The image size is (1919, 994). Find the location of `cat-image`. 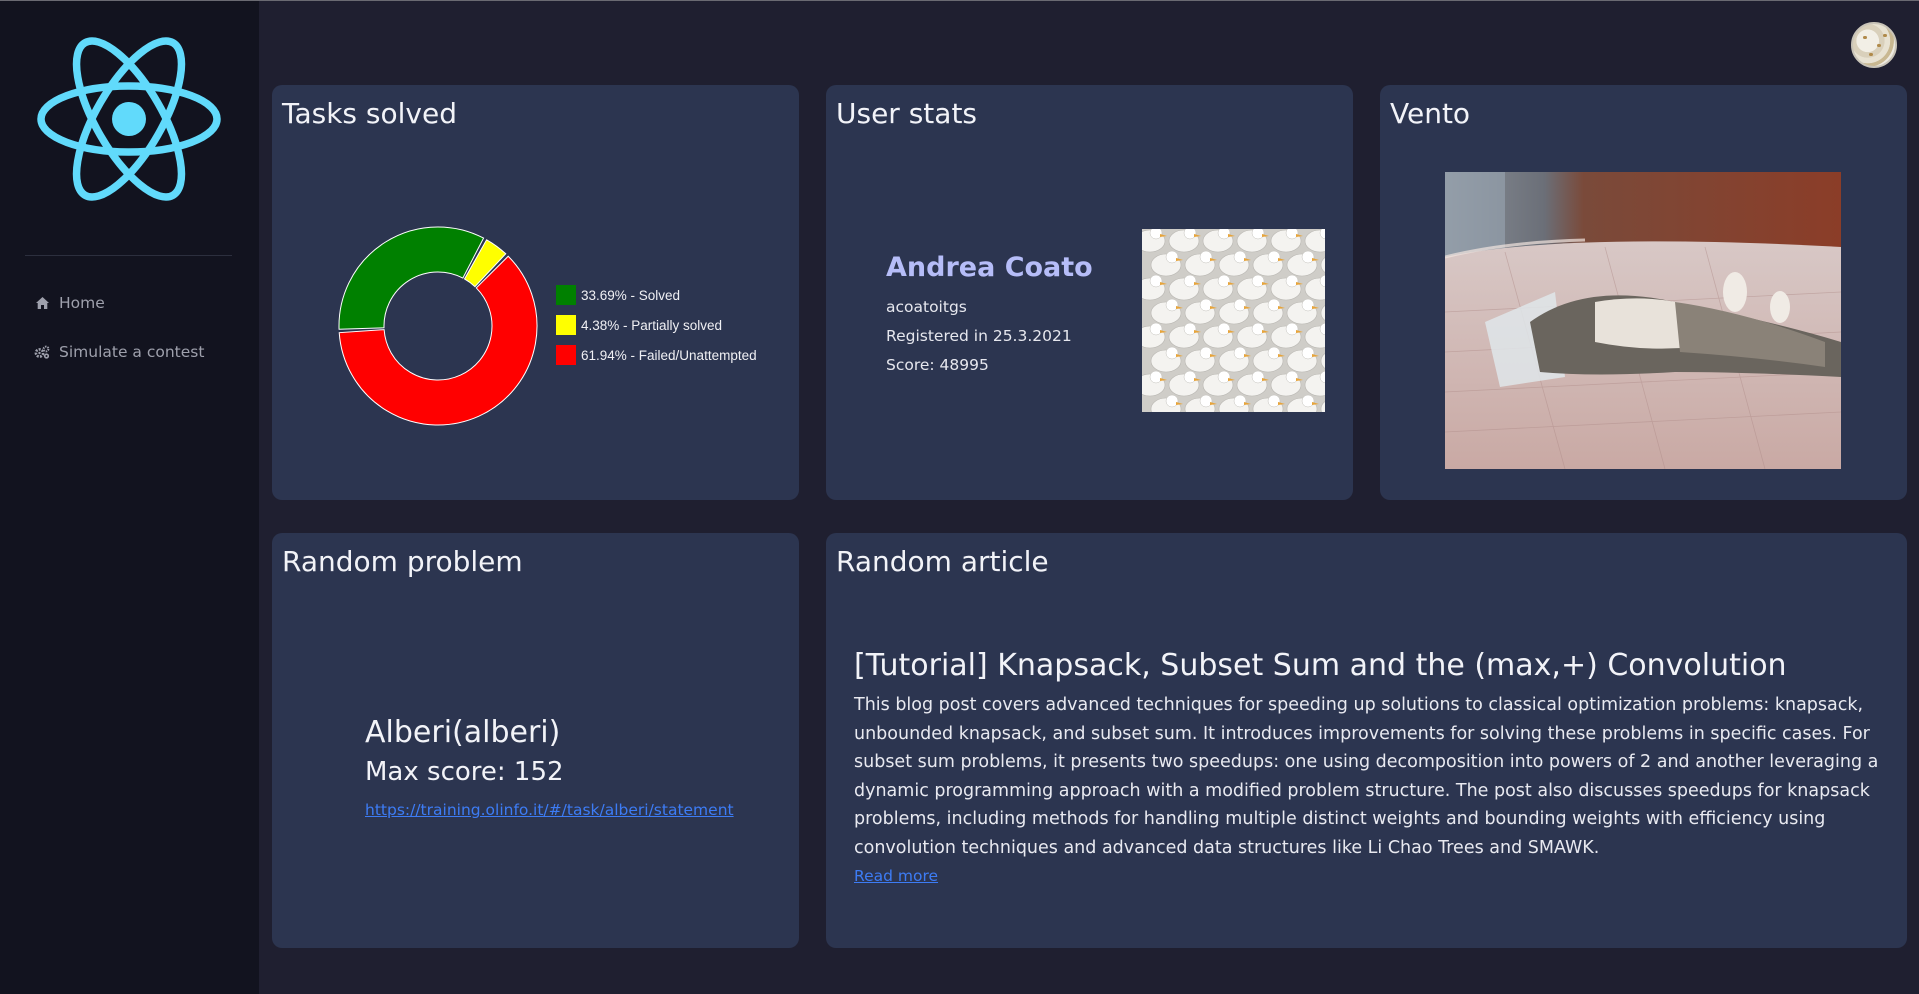

cat-image is located at coordinates (1643, 320).